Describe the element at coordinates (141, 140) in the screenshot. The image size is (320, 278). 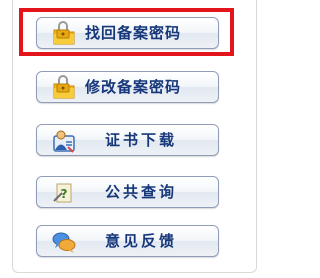
I see `button-label: 证书下载` at that location.